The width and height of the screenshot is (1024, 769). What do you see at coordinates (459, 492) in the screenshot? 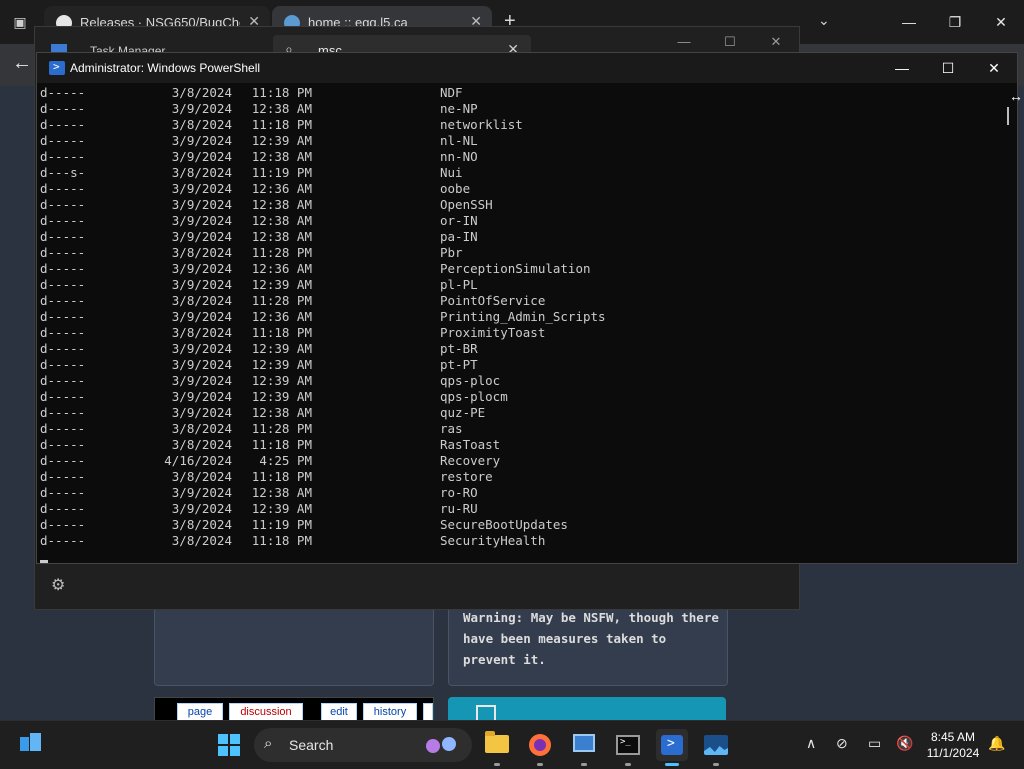
I see `entry-name: ro-RO` at bounding box center [459, 492].